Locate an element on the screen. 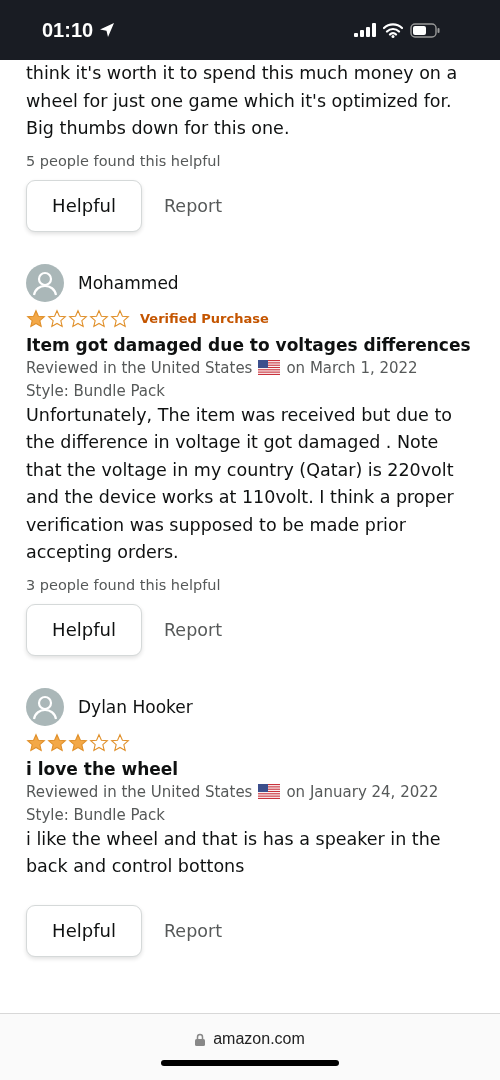 Image resolution: width=500 pixels, height=1080 pixels. reviewer-name: Mohammed is located at coordinates (128, 282).